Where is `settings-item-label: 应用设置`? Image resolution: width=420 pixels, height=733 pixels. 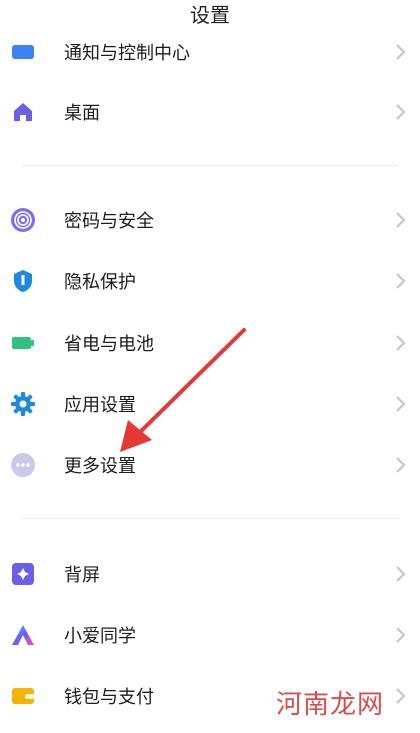
settings-item-label: 应用设置 is located at coordinates (100, 405).